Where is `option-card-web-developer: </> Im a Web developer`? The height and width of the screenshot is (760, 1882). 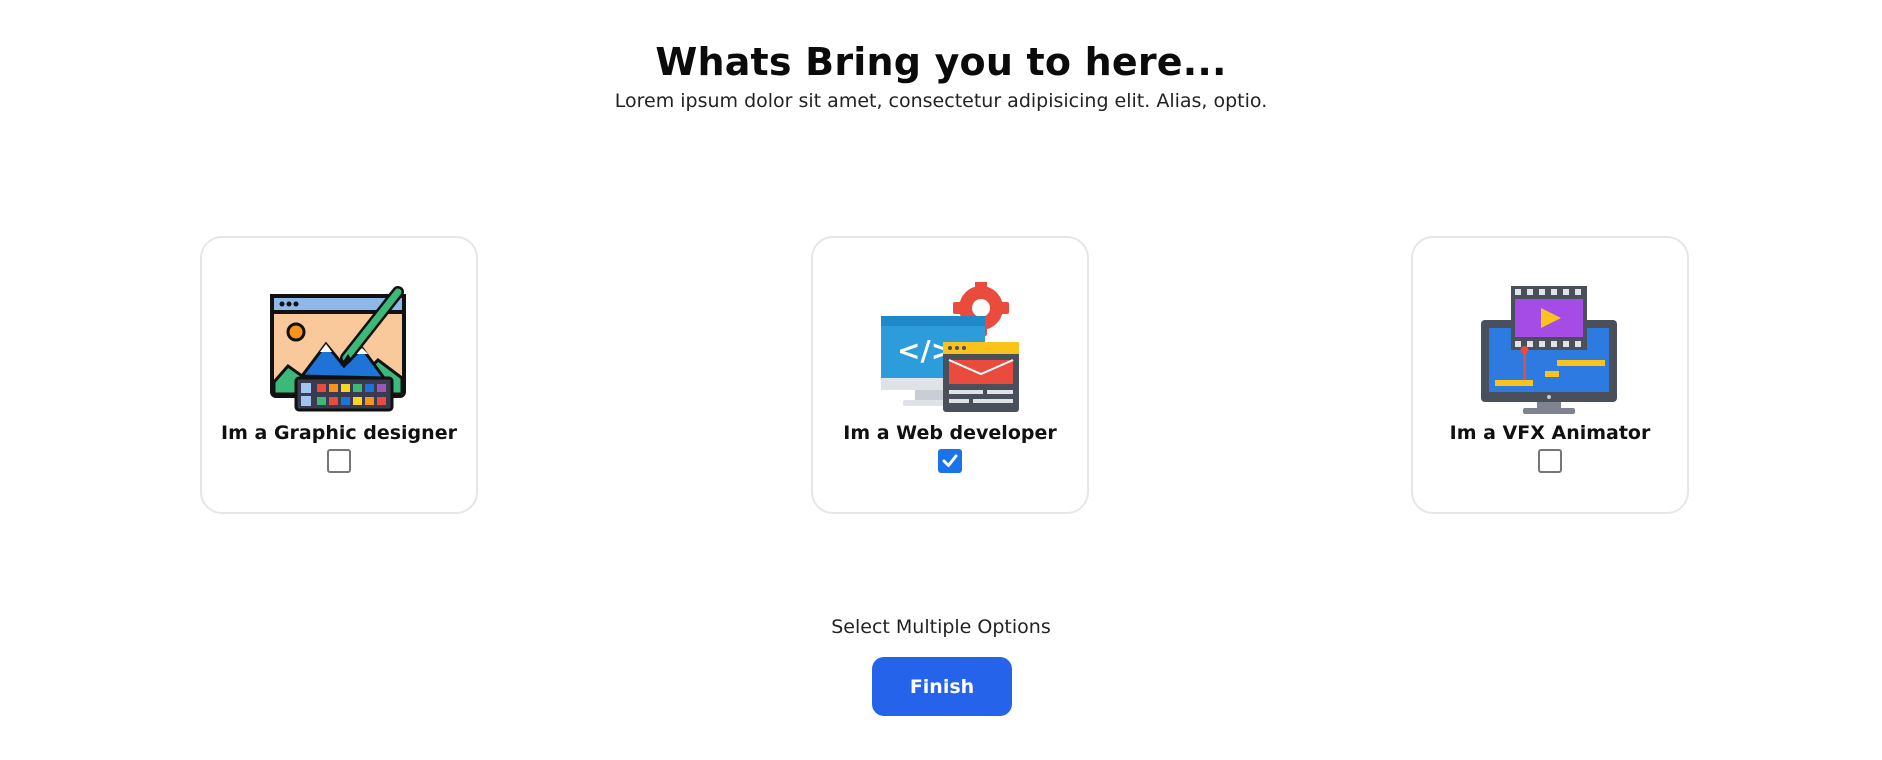
option-card-web-developer: </> Im a Web developer is located at coordinates (950, 375).